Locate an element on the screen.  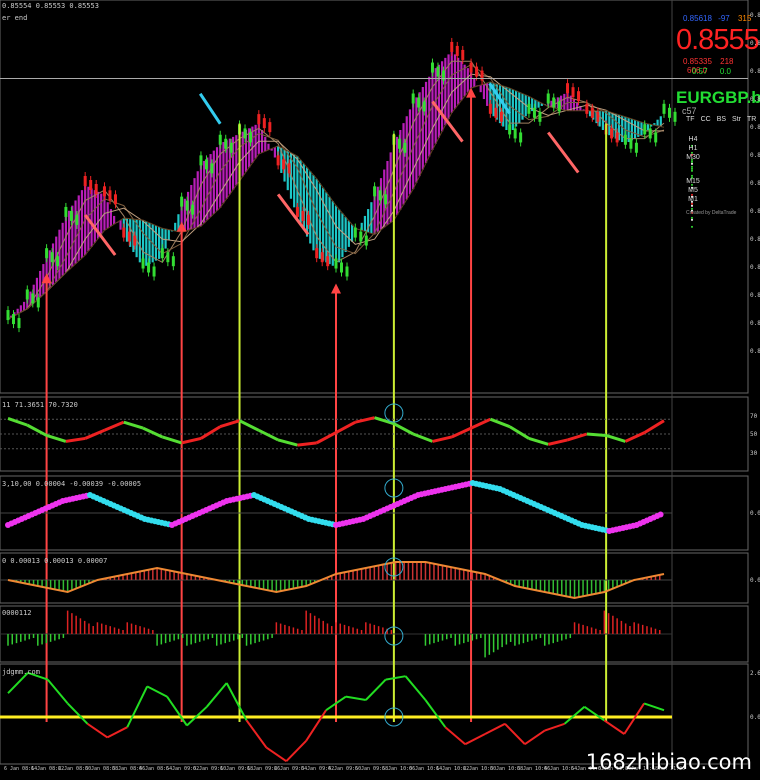
rsi-tick: 70 is located at coordinates (754, 416).